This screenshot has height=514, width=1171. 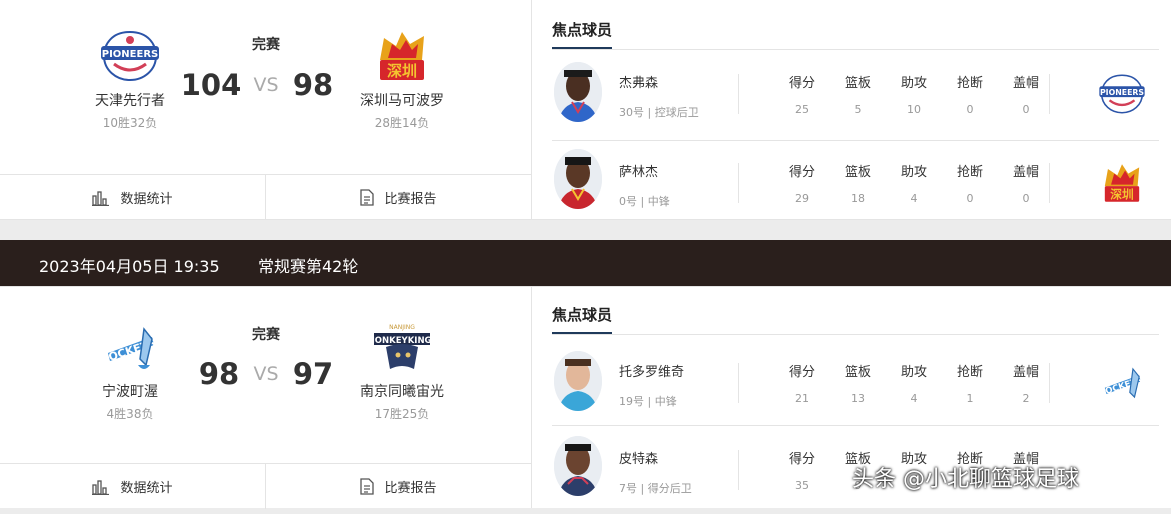 What do you see at coordinates (801, 185) in the screenshot?
I see `stat-points: 得分 29` at bounding box center [801, 185].